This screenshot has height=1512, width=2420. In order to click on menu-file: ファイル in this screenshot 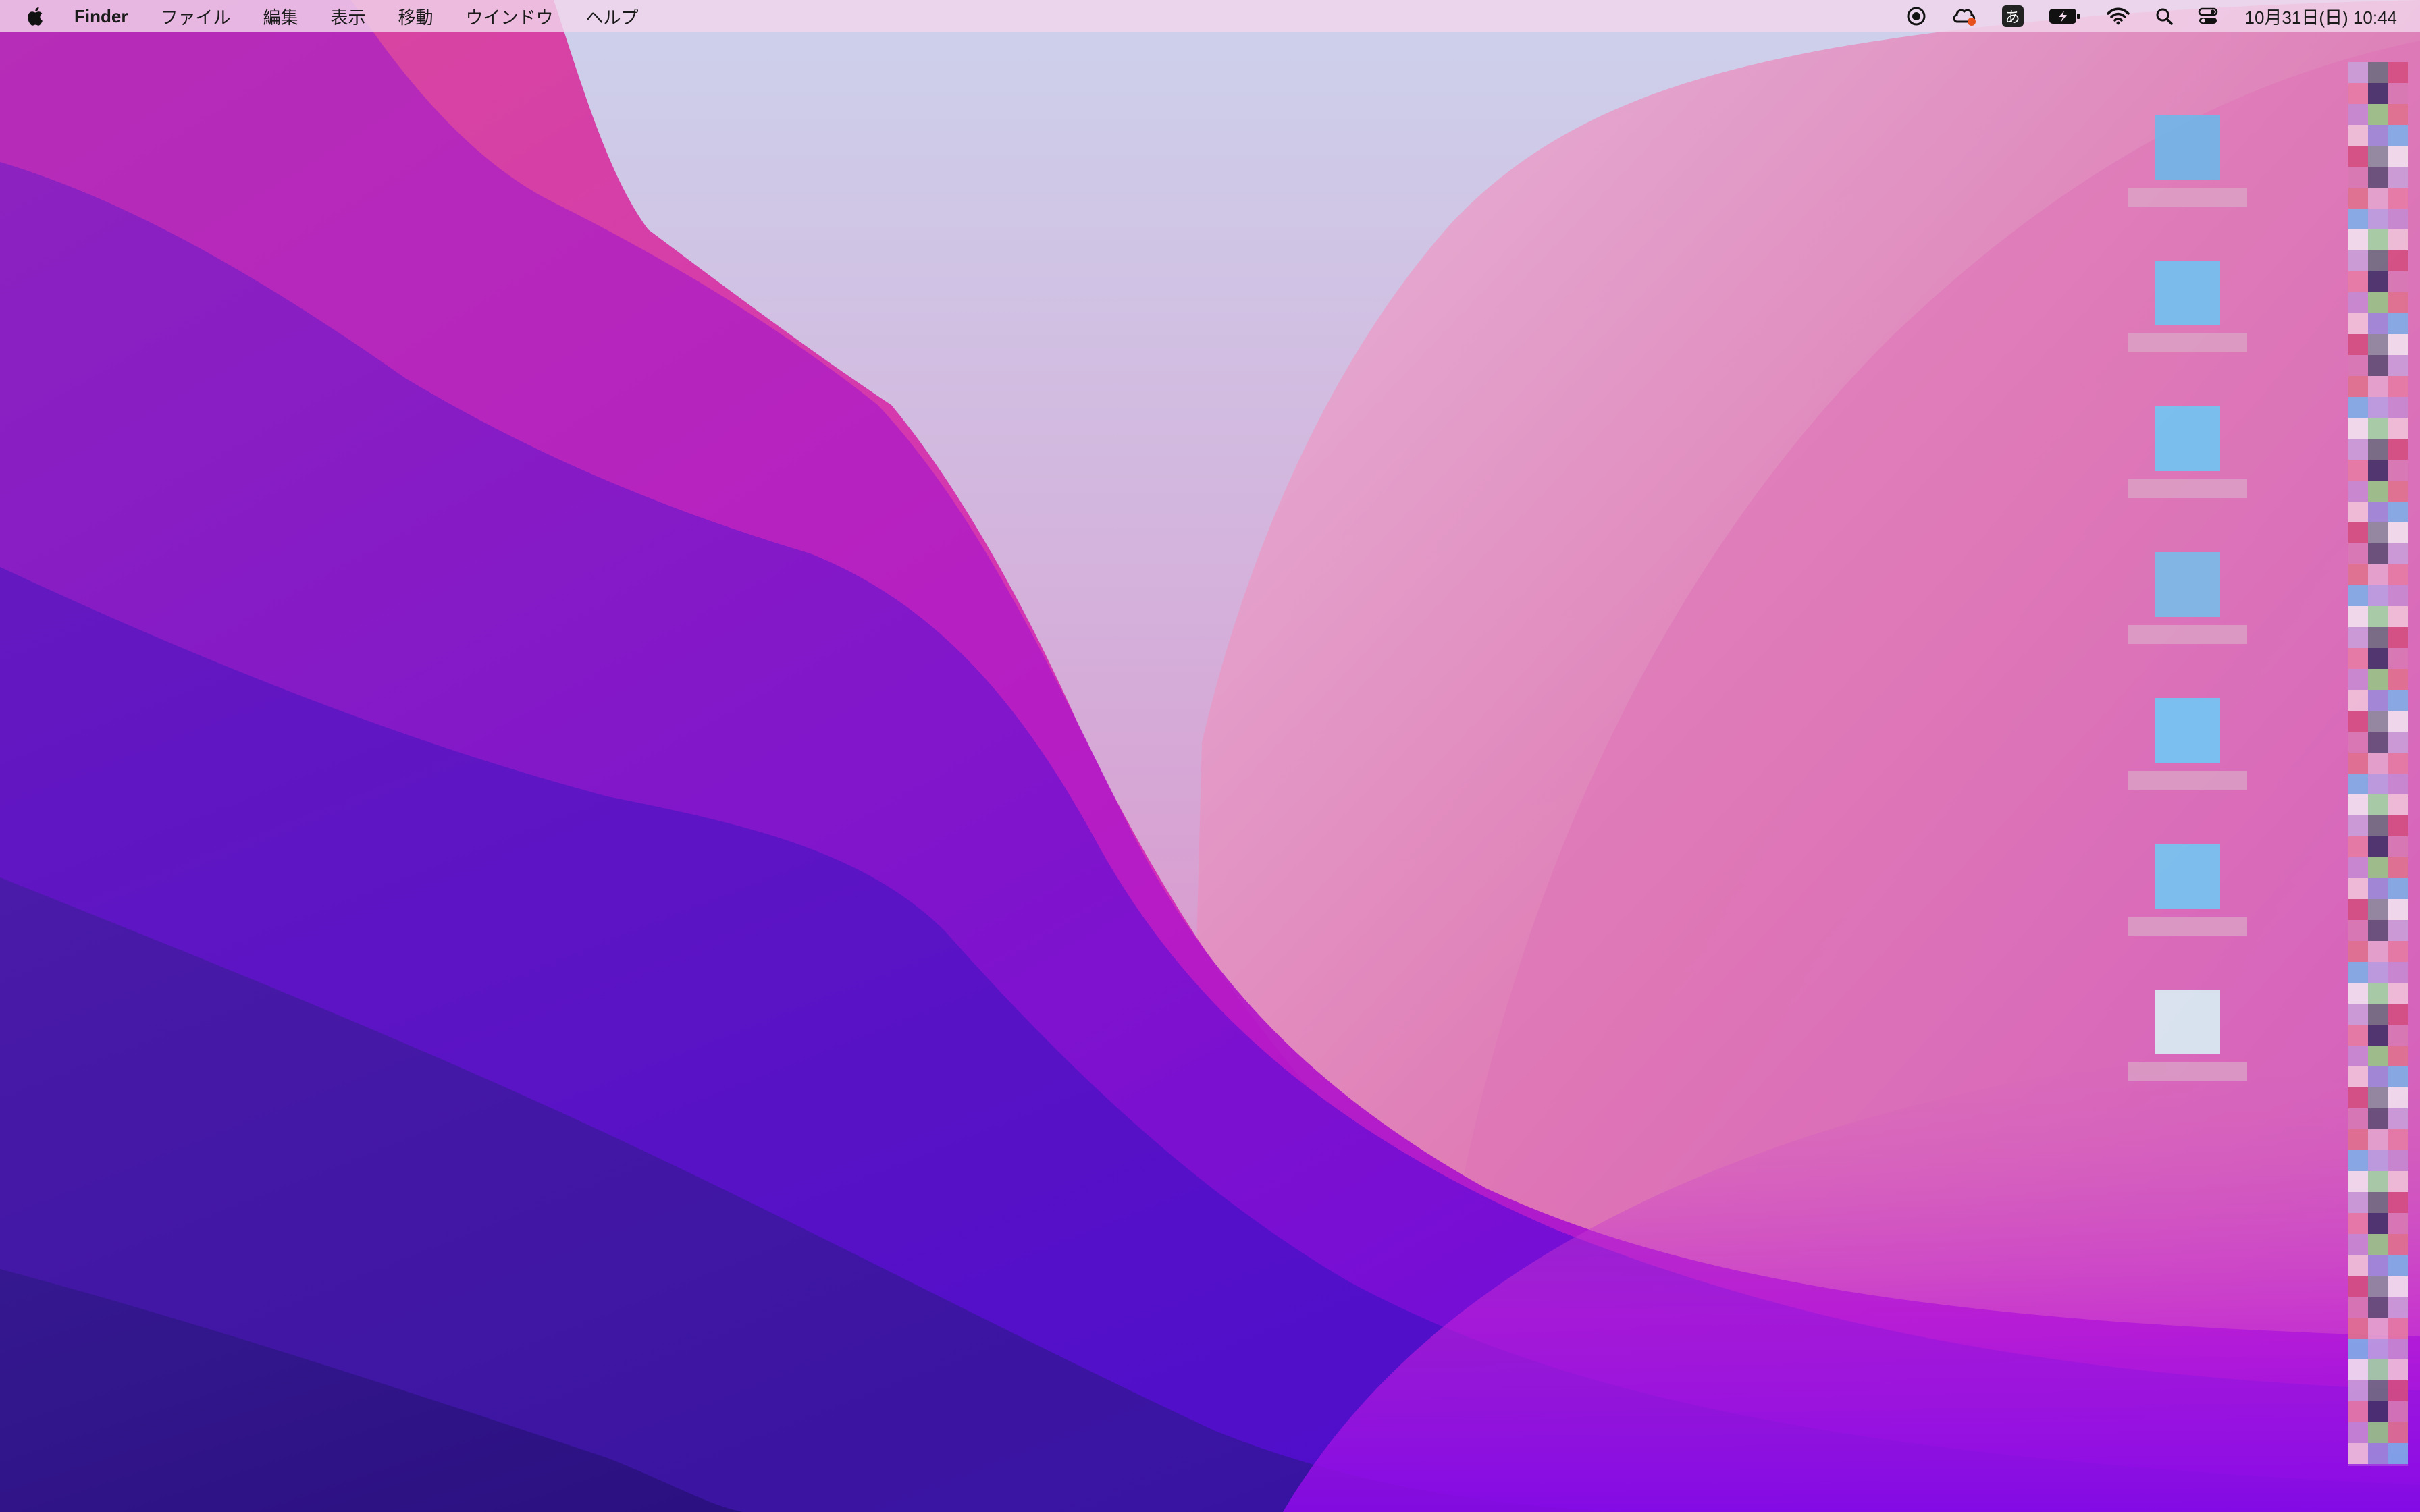, I will do `click(195, 16)`.